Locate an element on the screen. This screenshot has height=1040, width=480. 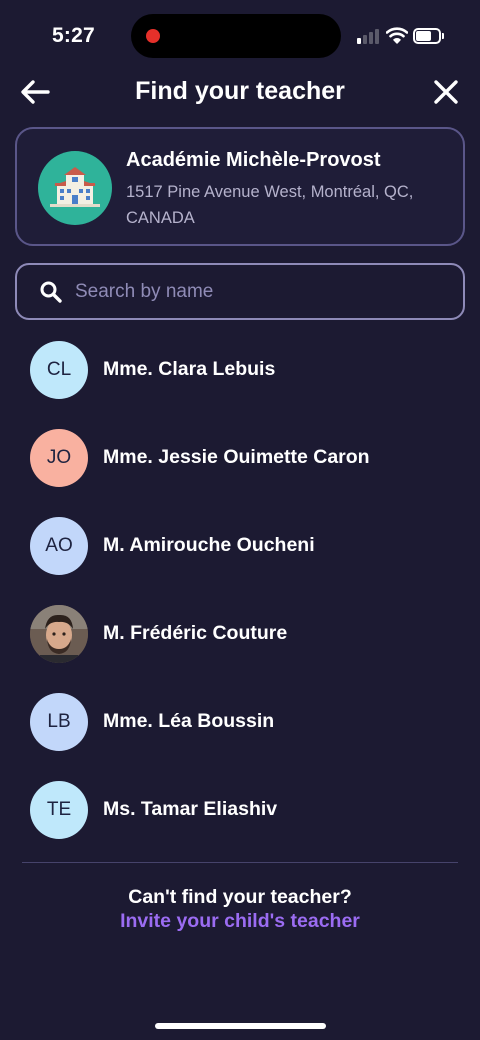
recording-indicator-icon is located at coordinates (153, 36).